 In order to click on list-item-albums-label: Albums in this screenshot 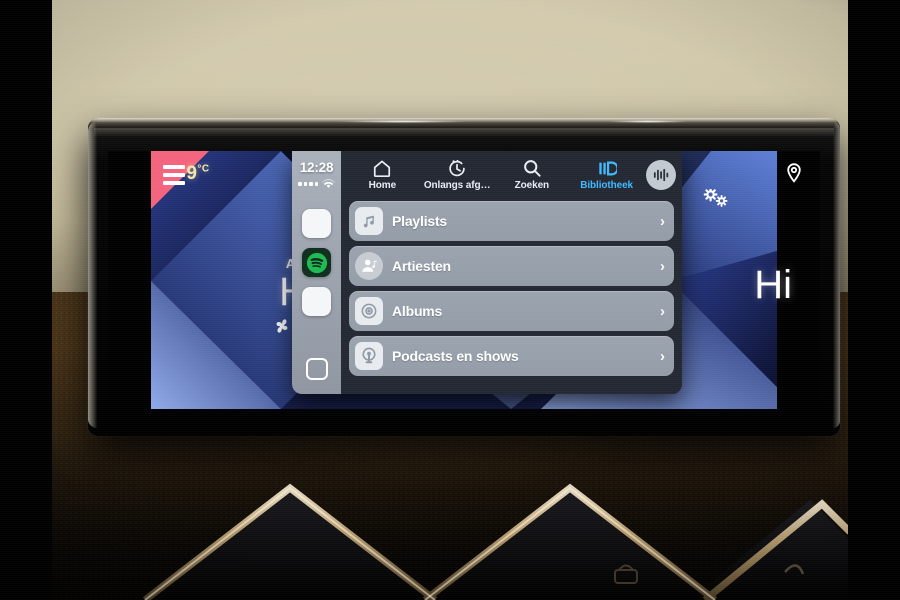, I will do `click(417, 311)`.